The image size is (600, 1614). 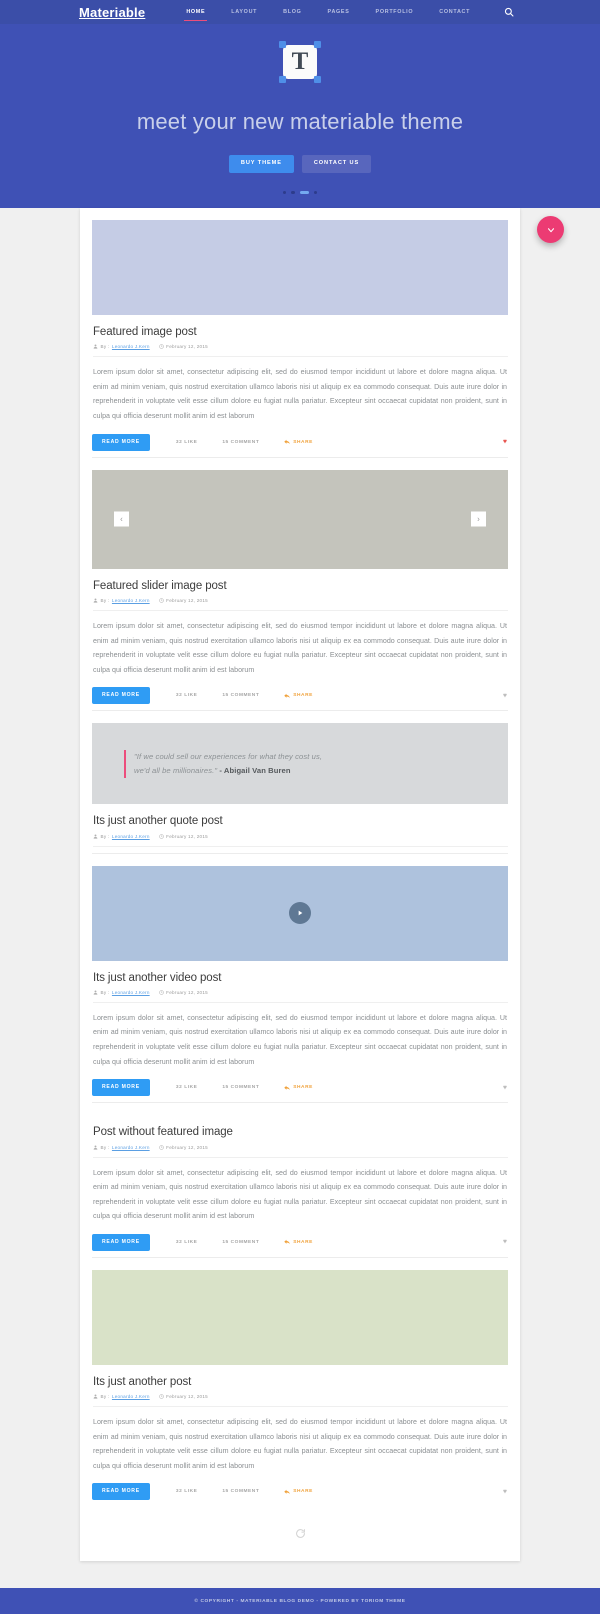 I want to click on post-video-thumbnail, so click(x=300, y=913).